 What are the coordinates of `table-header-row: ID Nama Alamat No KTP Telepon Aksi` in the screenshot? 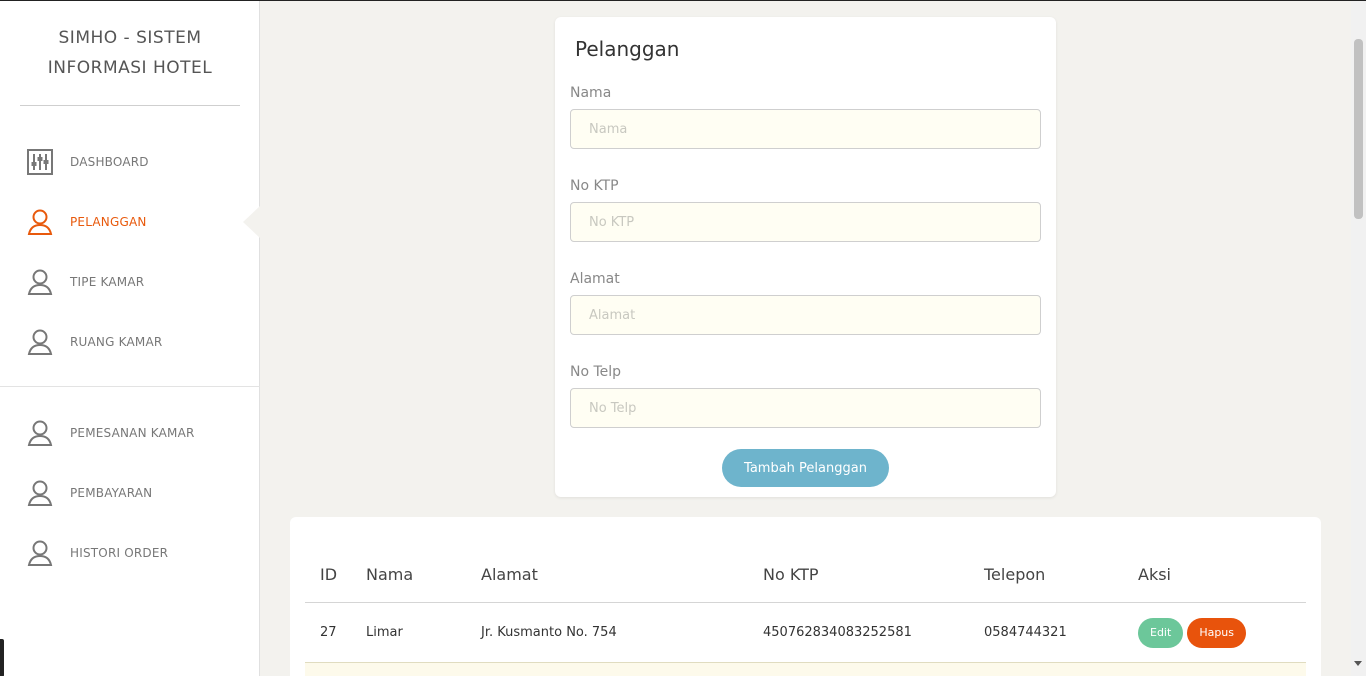 It's located at (805, 575).